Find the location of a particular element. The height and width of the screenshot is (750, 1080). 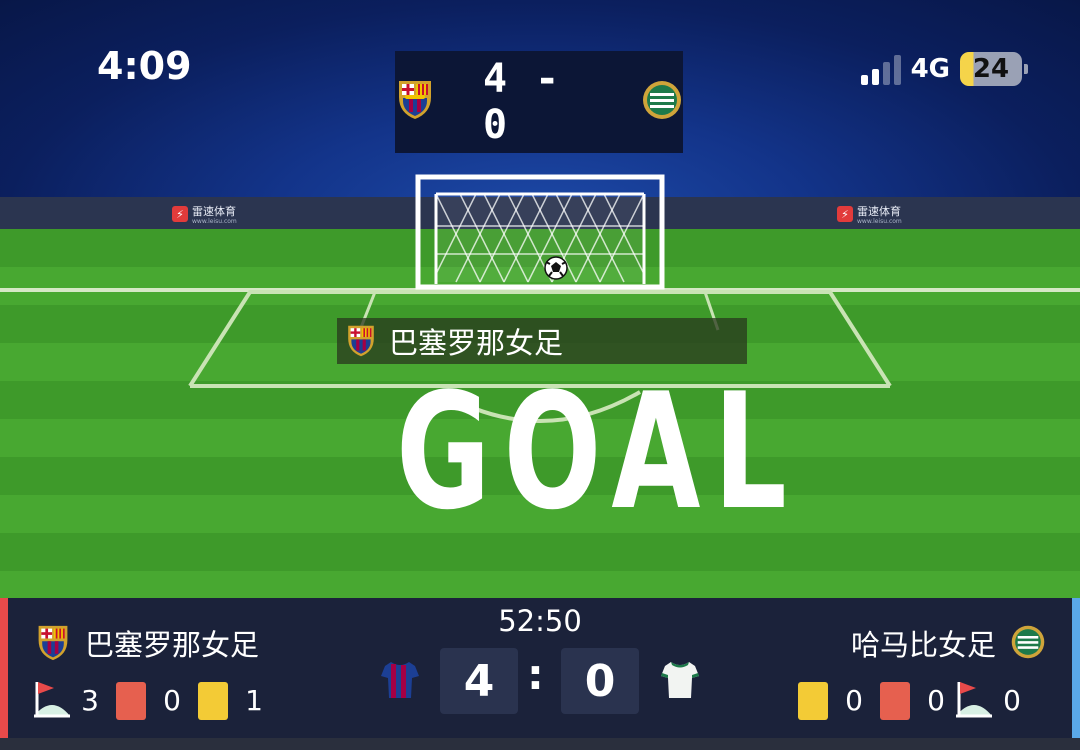

network-type: 4G is located at coordinates (930, 69).